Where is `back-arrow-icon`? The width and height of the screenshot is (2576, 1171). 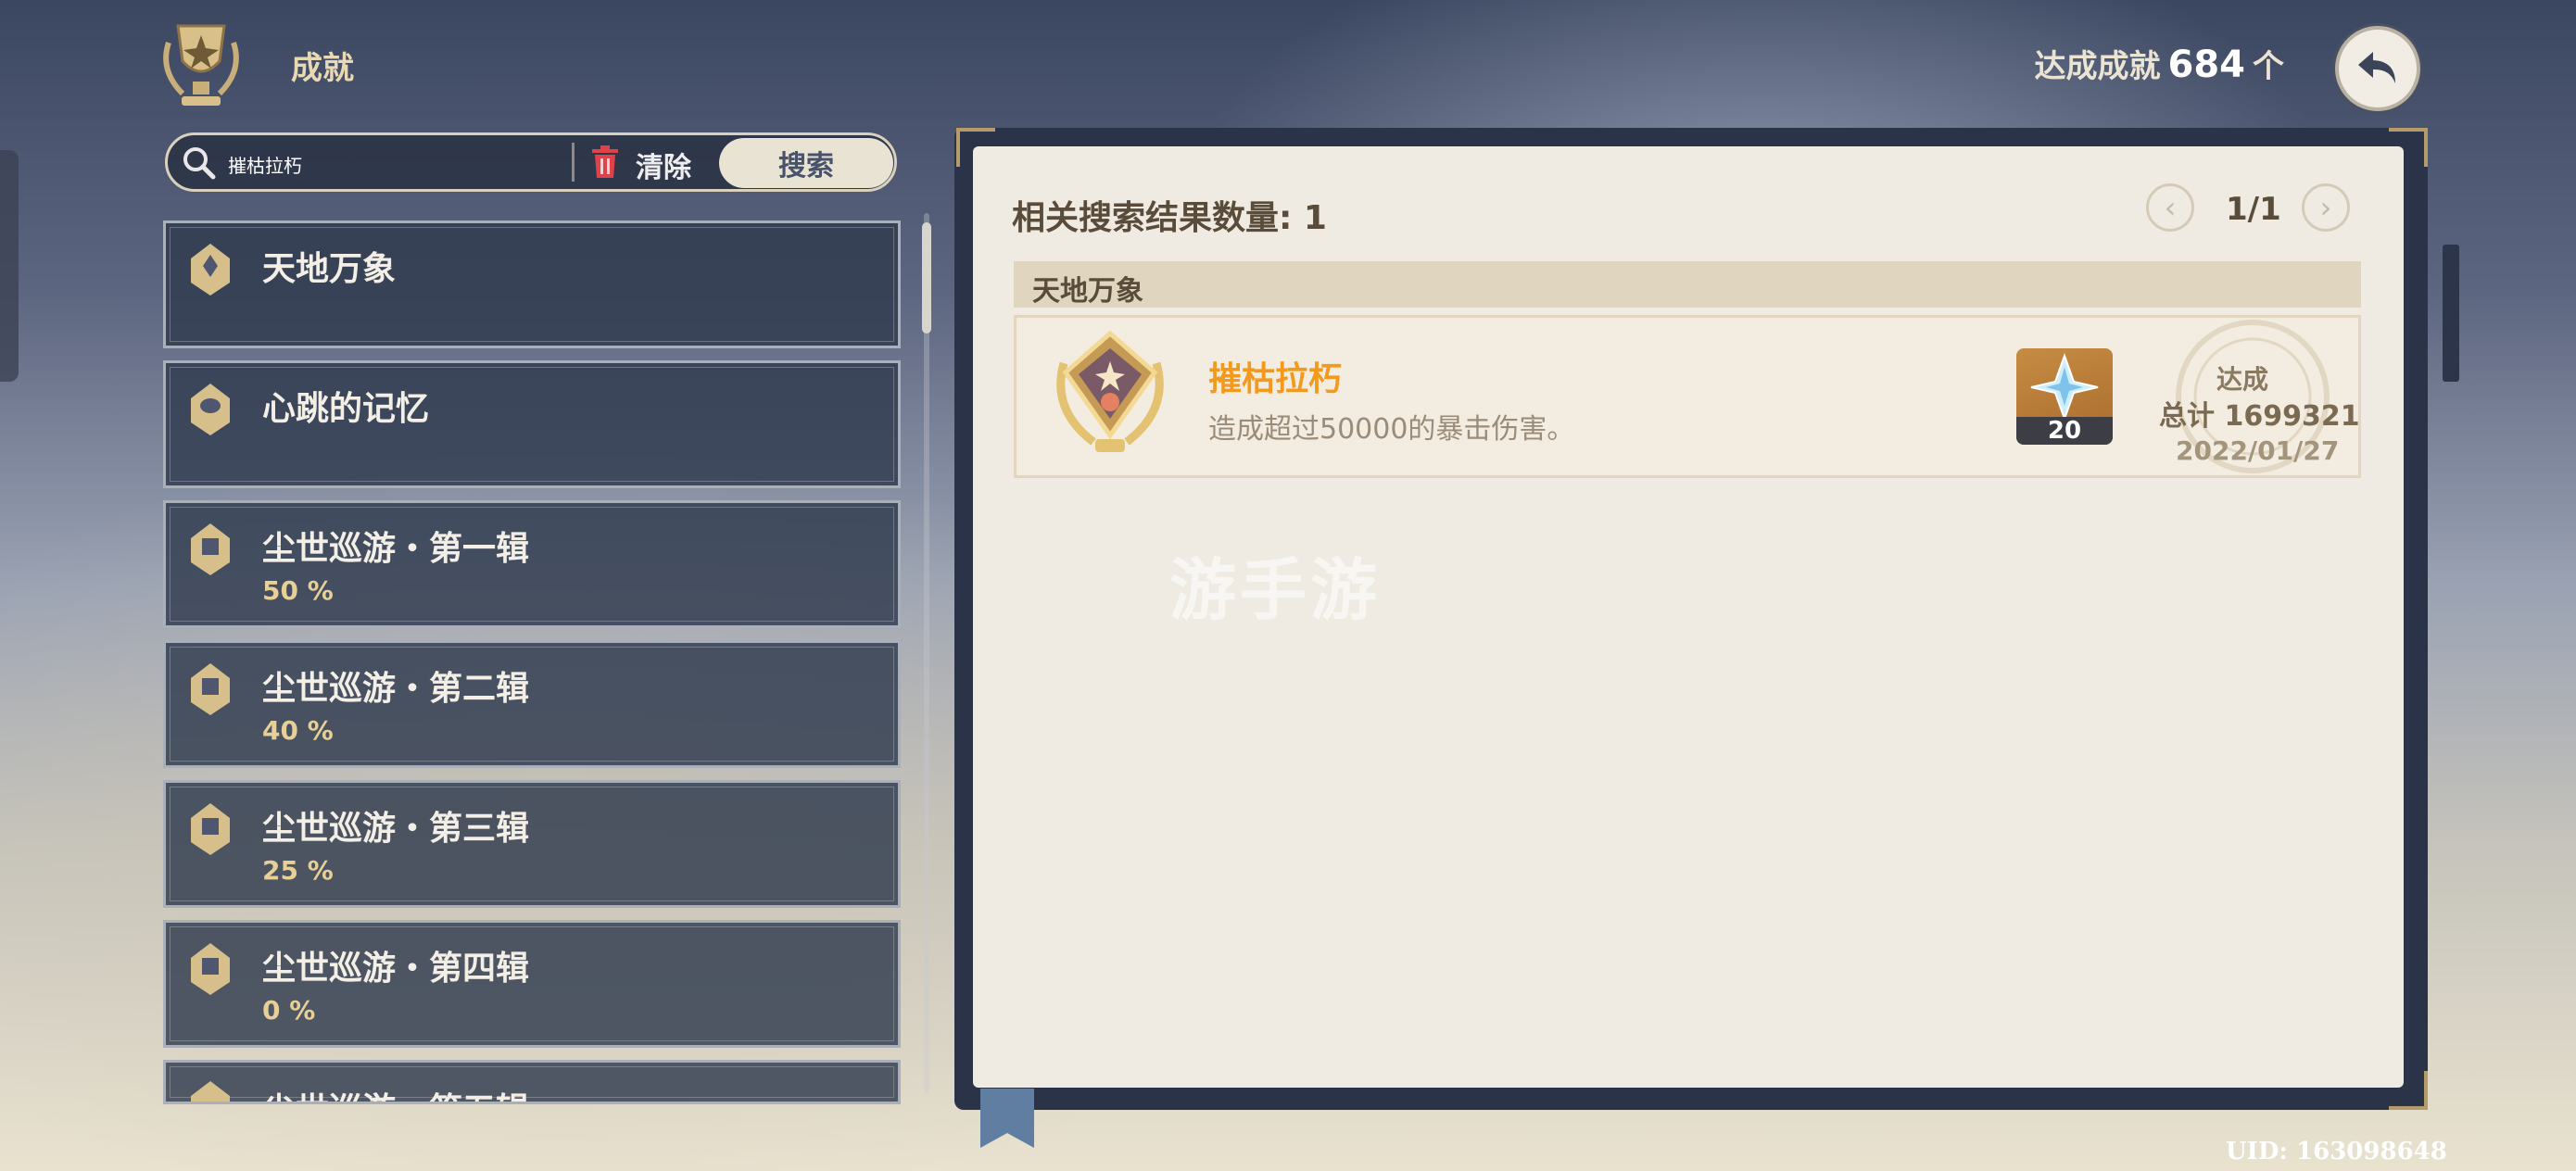
back-arrow-icon is located at coordinates (2376, 68).